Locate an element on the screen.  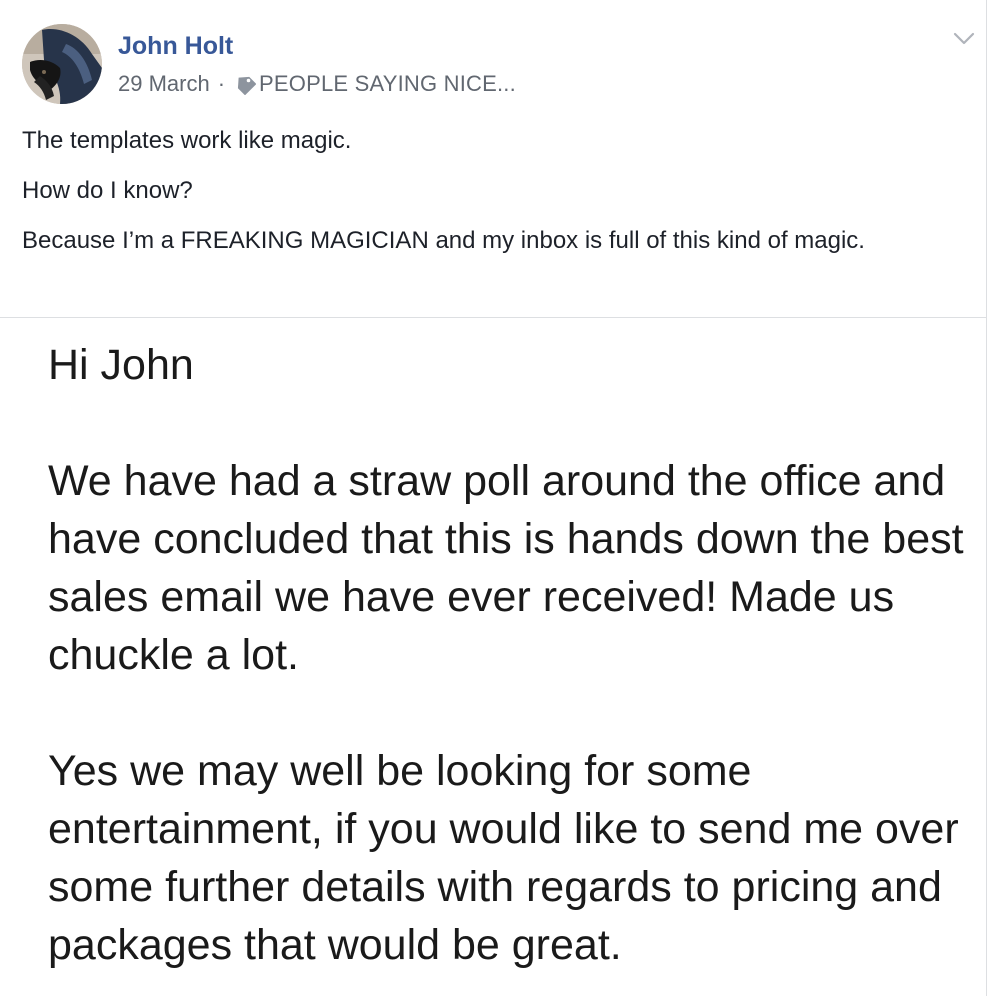
author-avatar is located at coordinates (62, 64).